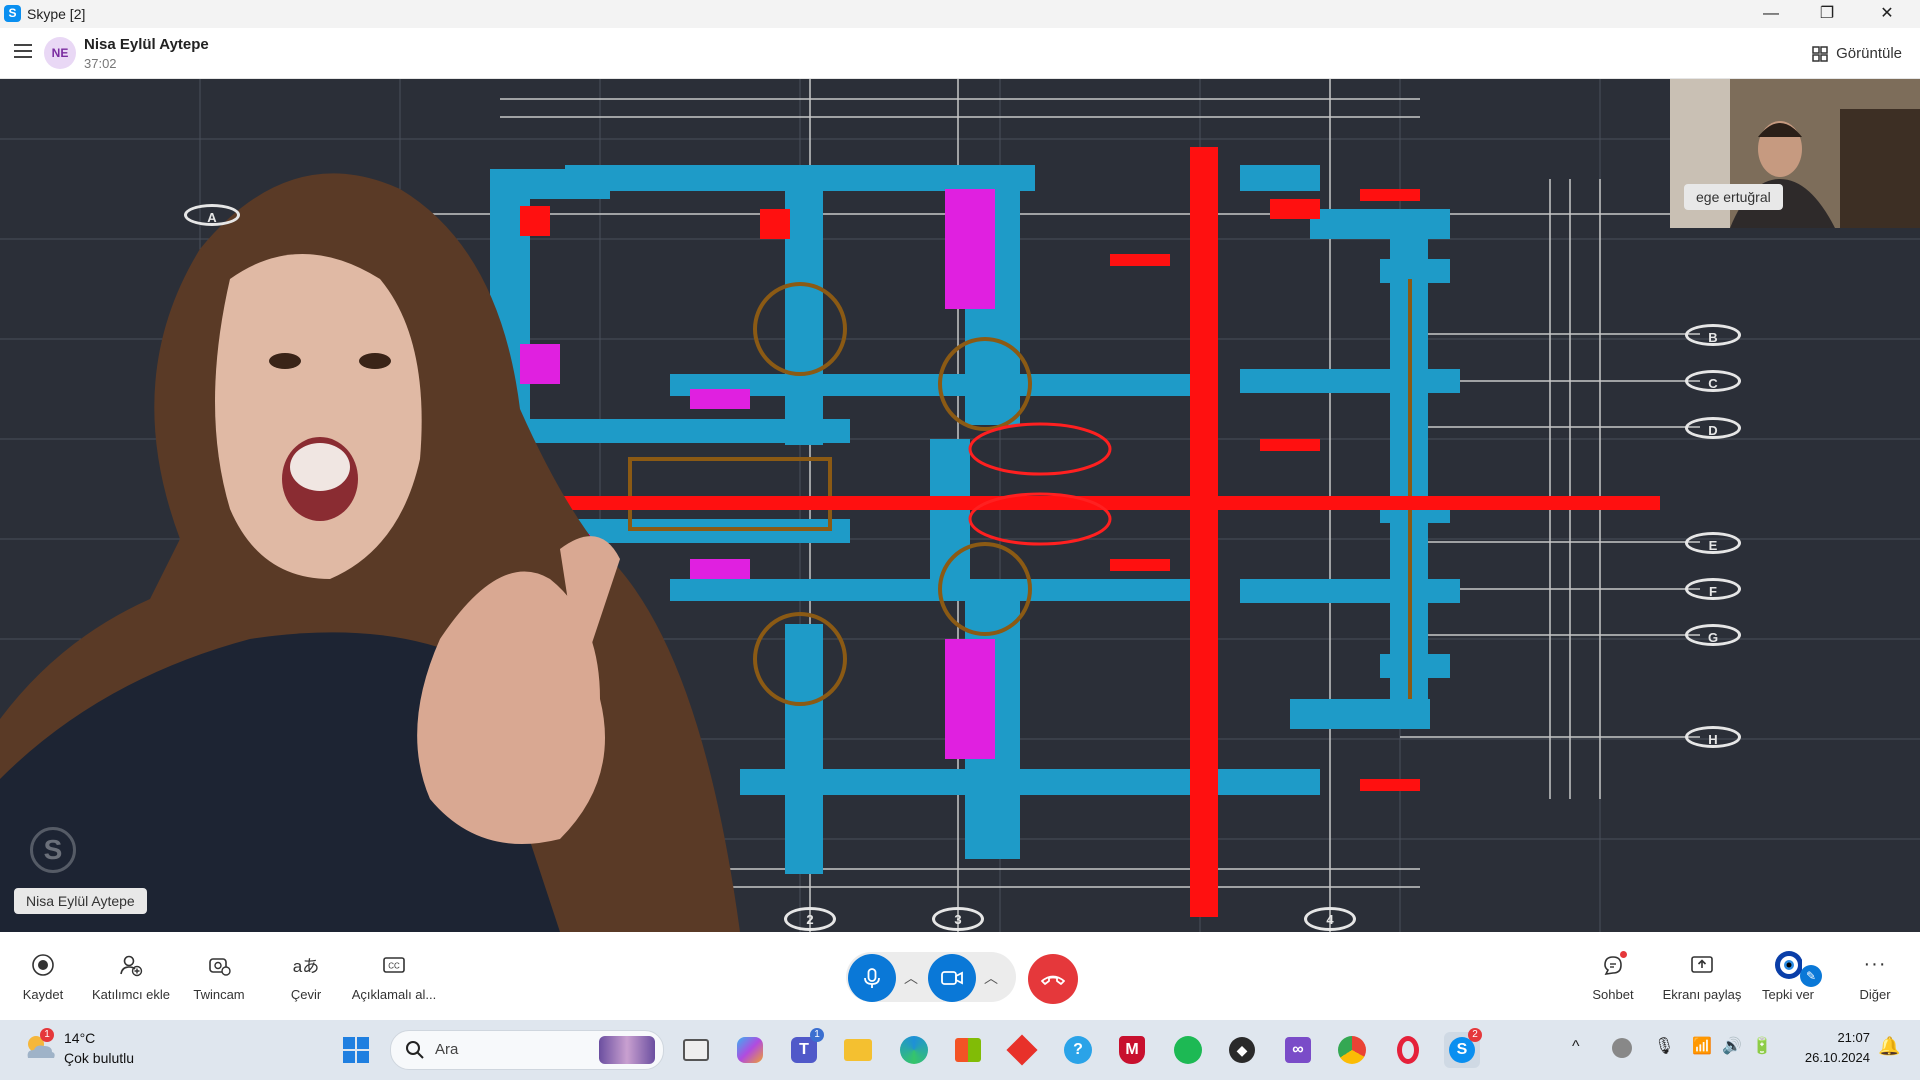 This screenshot has width=1920, height=1080. What do you see at coordinates (356, 1050) in the screenshot?
I see `start-button` at bounding box center [356, 1050].